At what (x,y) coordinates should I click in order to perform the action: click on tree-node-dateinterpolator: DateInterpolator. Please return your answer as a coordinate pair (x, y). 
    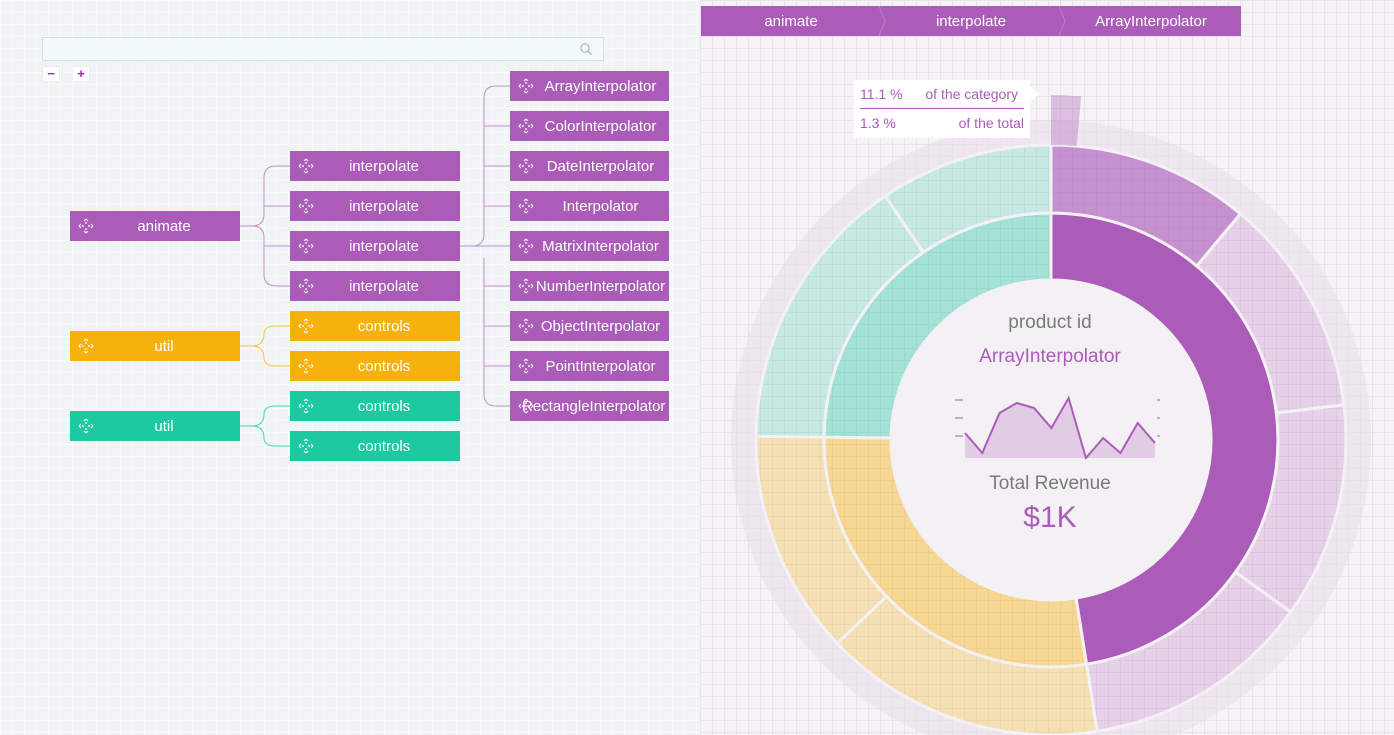
    Looking at the image, I should click on (589, 166).